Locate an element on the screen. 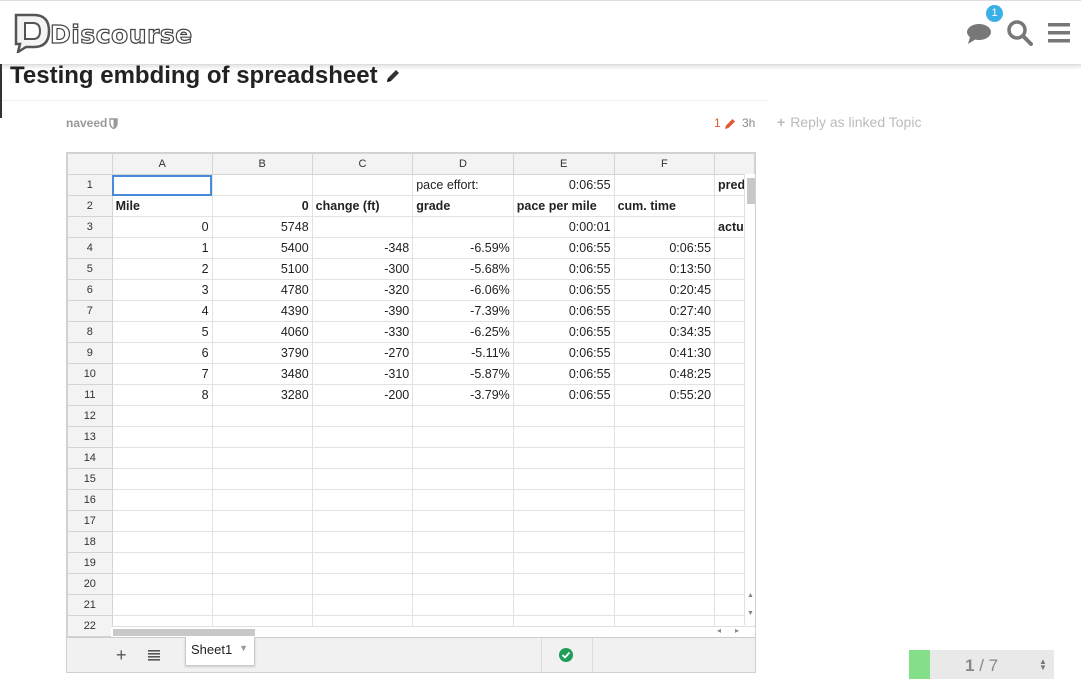 This screenshot has width=1081, height=679. table-cell: -200 is located at coordinates (362, 395).